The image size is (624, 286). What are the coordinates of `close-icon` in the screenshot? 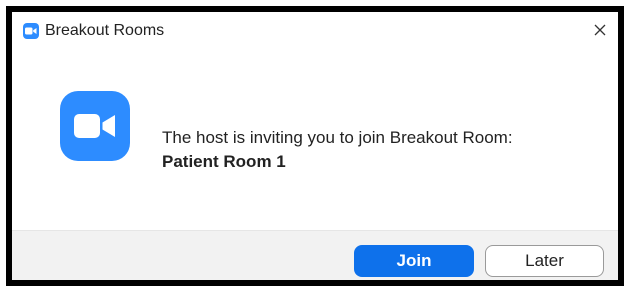 It's located at (600, 30).